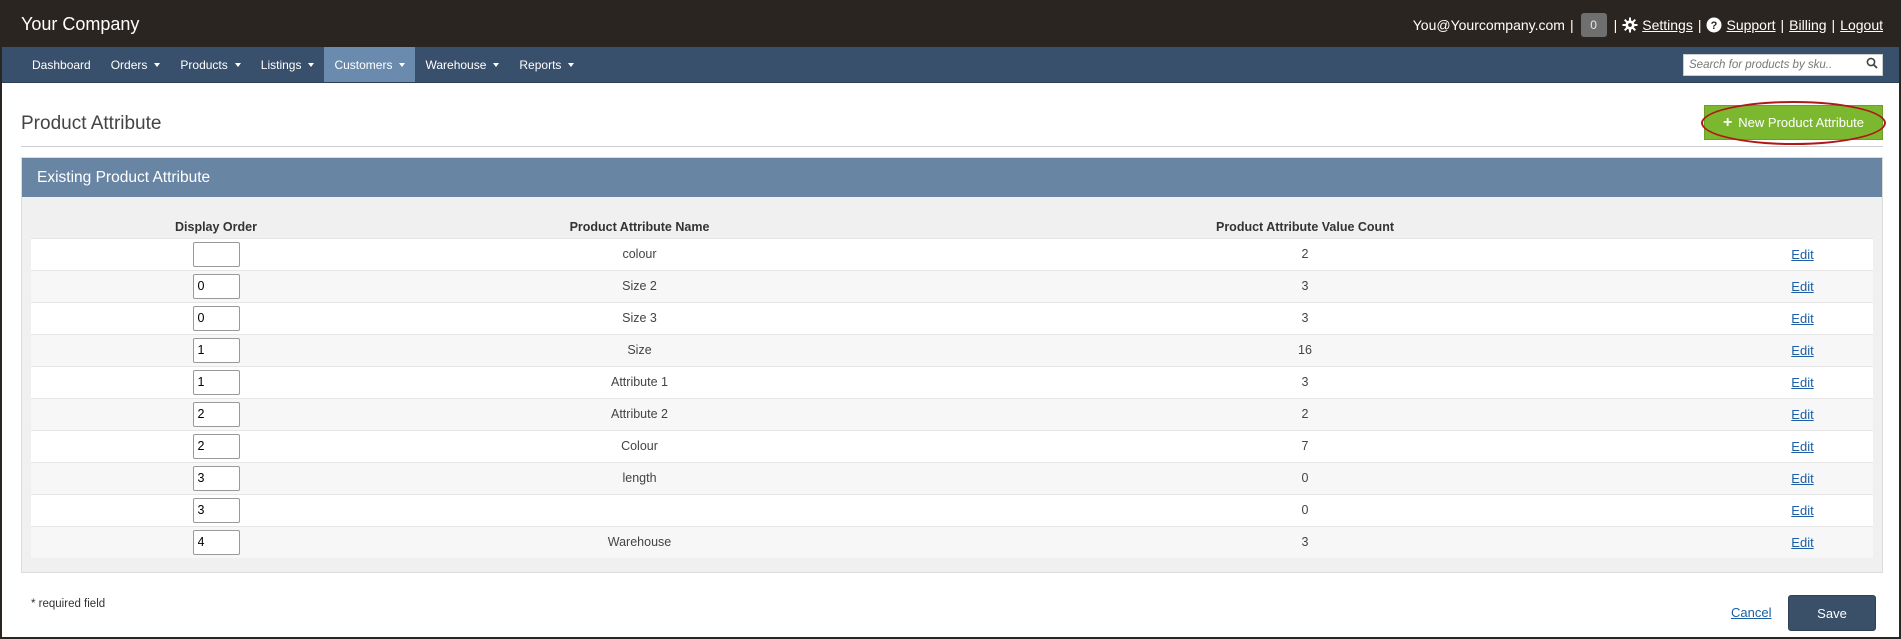 Image resolution: width=1901 pixels, height=639 pixels. I want to click on attribute-name: Attribute 1, so click(639, 381).